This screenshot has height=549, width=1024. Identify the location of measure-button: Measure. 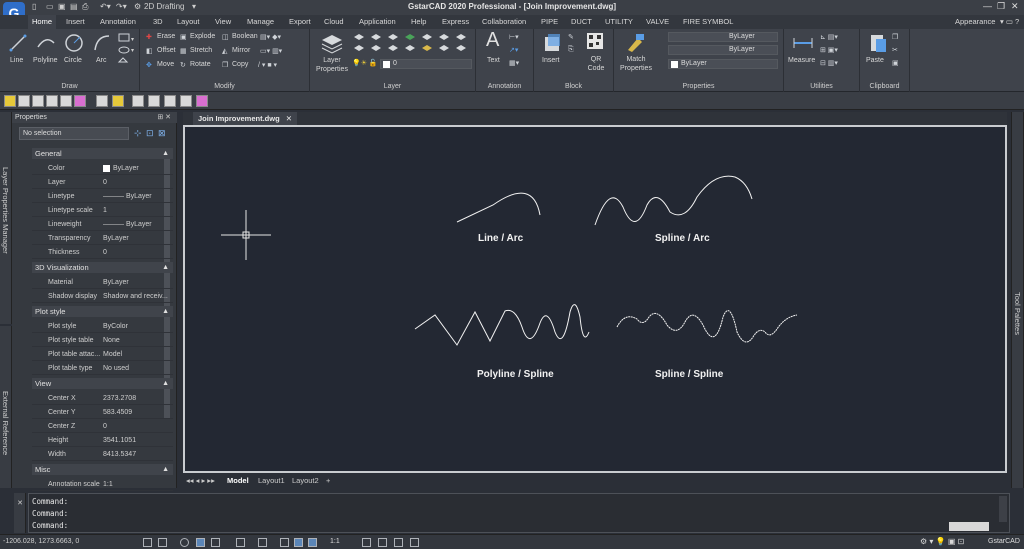
(801, 60).